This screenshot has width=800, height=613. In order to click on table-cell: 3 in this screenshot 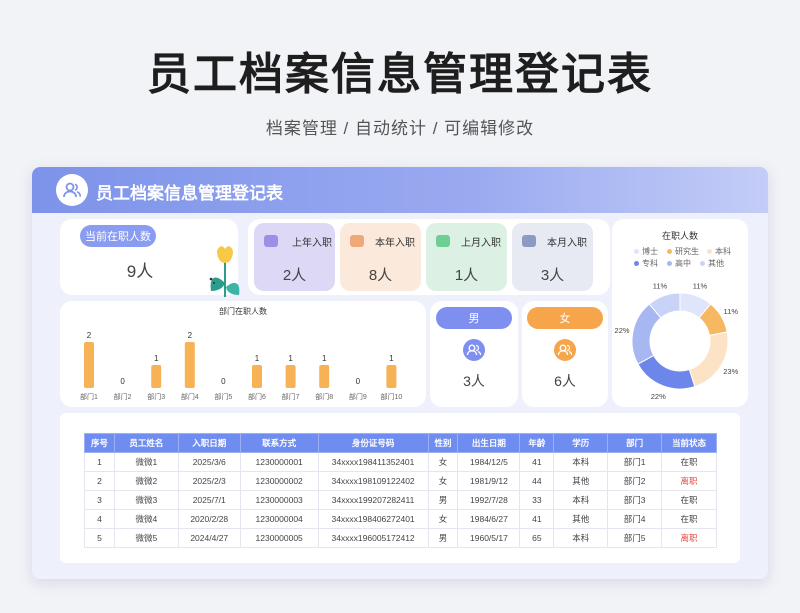, I will do `click(99, 500)`.